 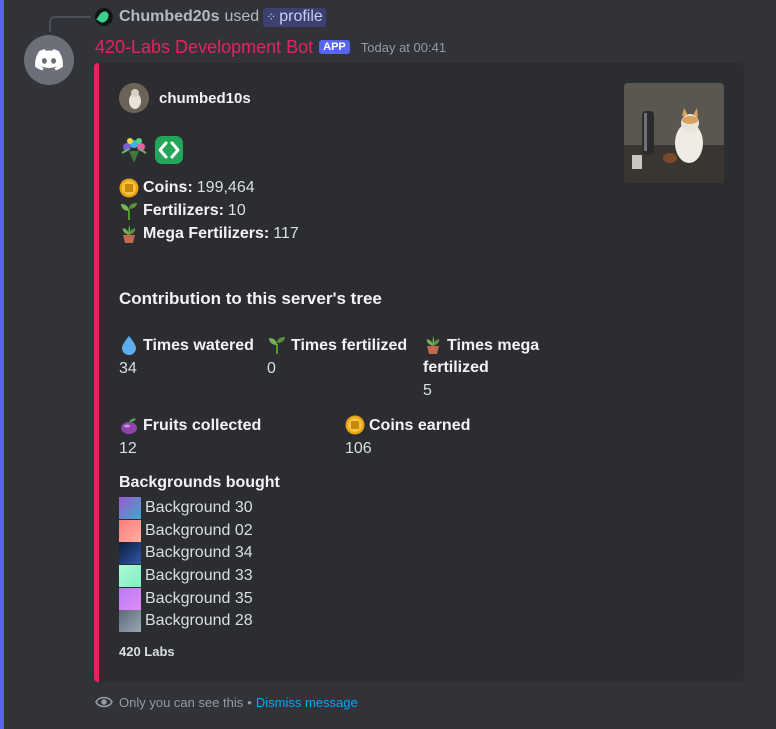 I want to click on background-name: Background 28, so click(x=199, y=621).